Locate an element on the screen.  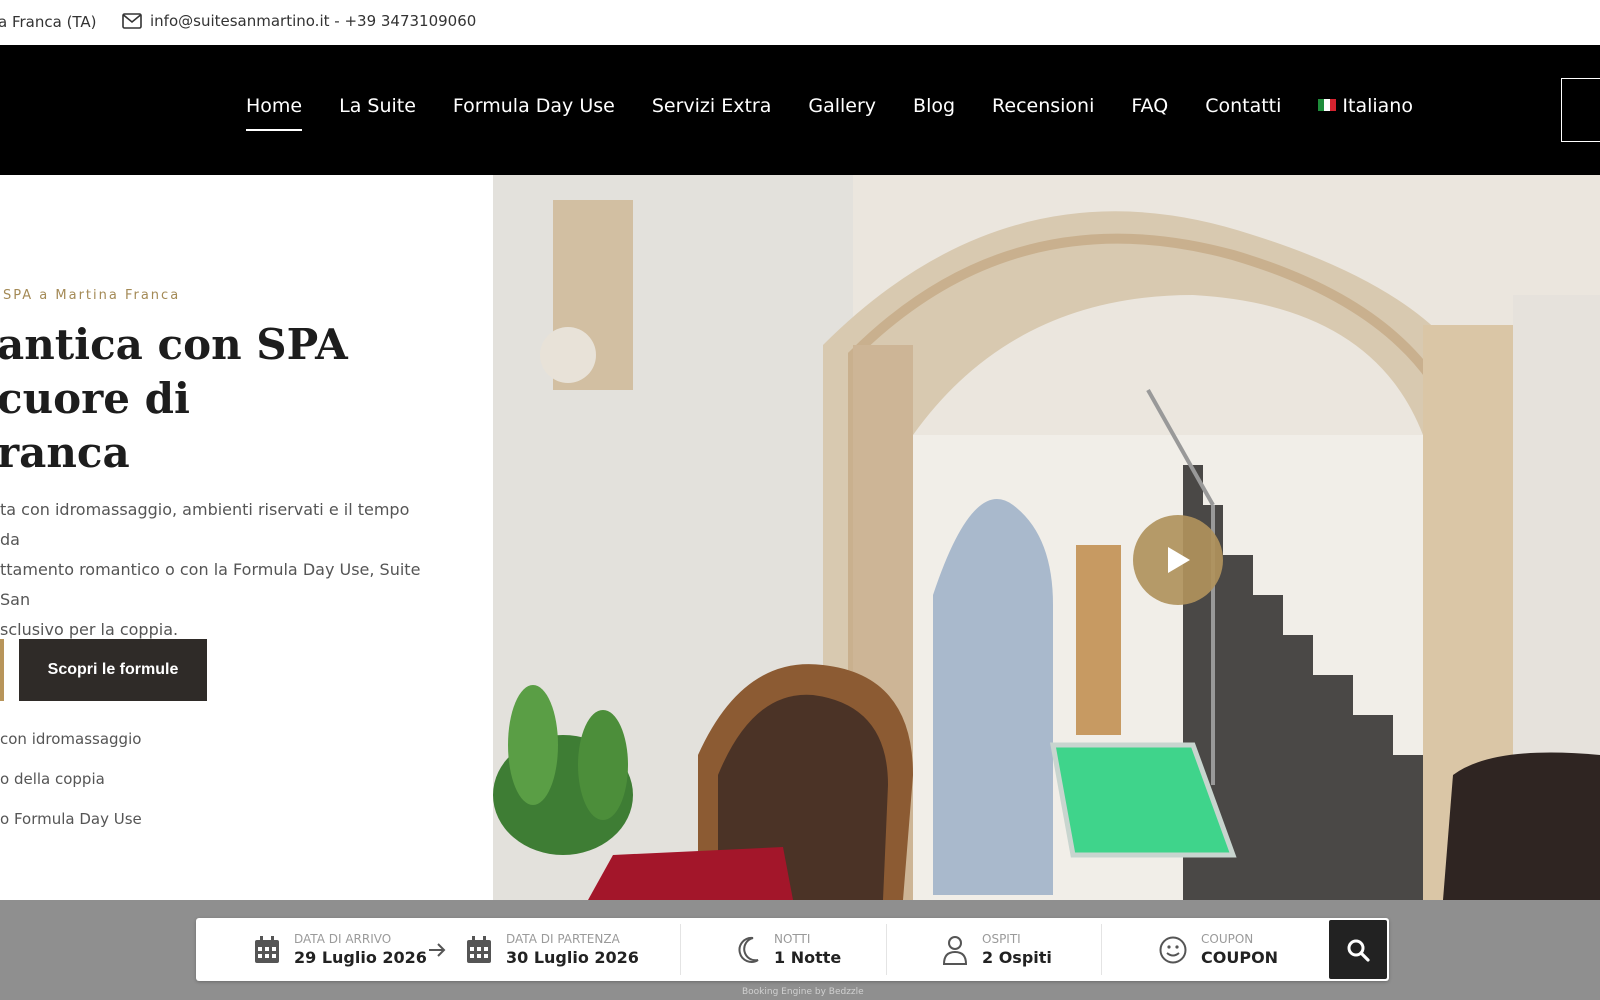
coupon-value: COUPON is located at coordinates (1240, 957).